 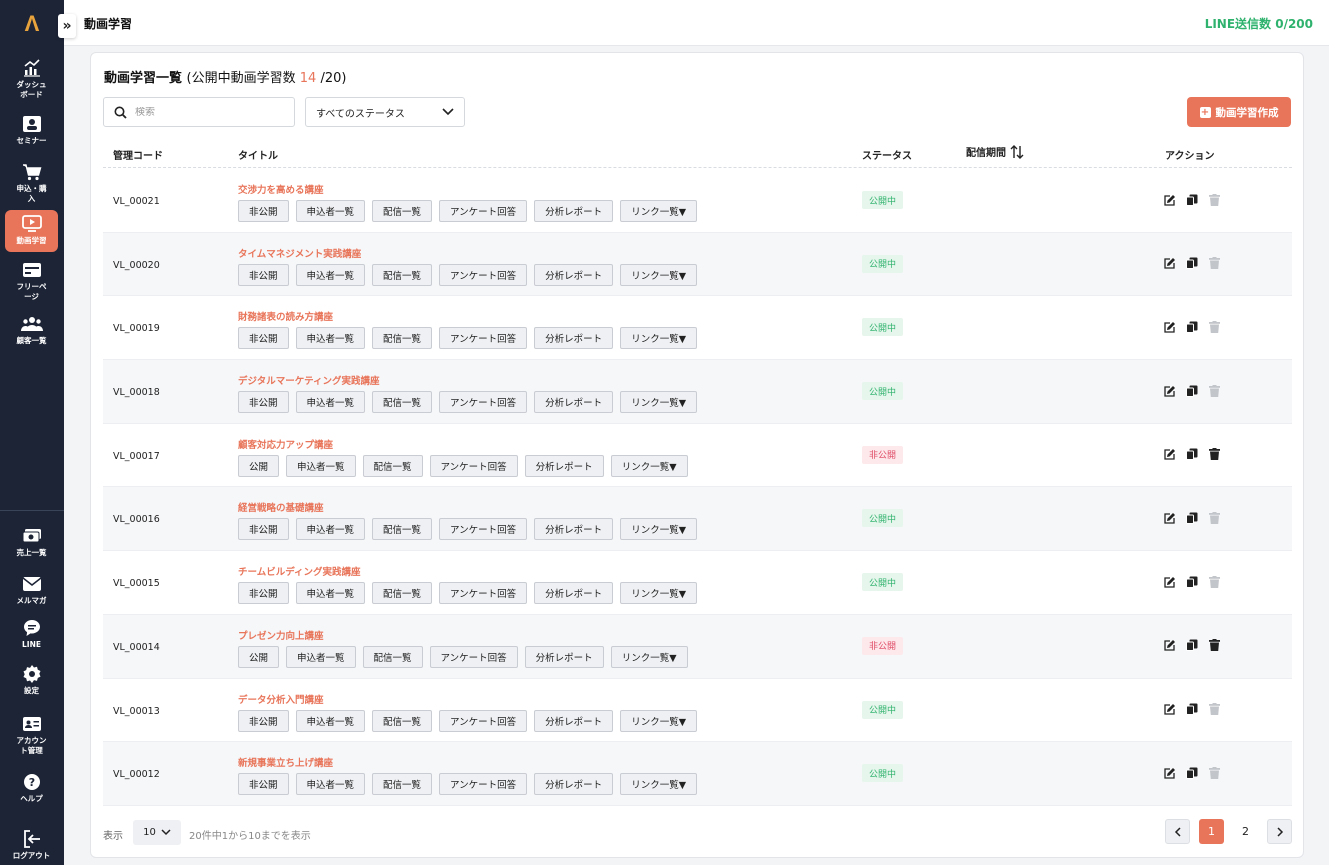 What do you see at coordinates (205, 112) in the screenshot?
I see `search-input` at bounding box center [205, 112].